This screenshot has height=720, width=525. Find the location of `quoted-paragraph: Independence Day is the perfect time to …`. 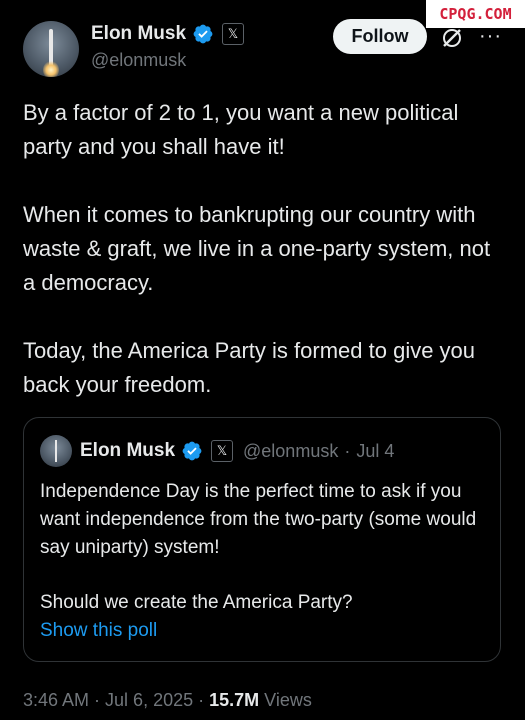

quoted-paragraph: Independence Day is the perfect time to … is located at coordinates (258, 519).